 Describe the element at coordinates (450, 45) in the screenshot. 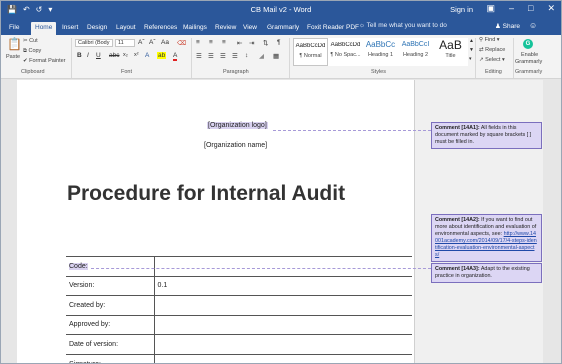

I see `style-preview: AaB` at that location.